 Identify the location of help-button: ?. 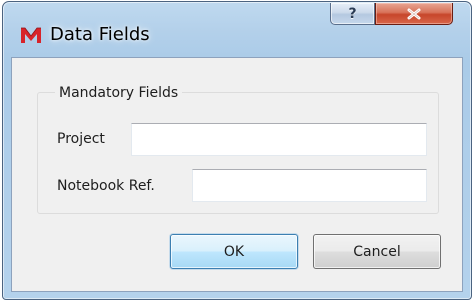
(352, 14).